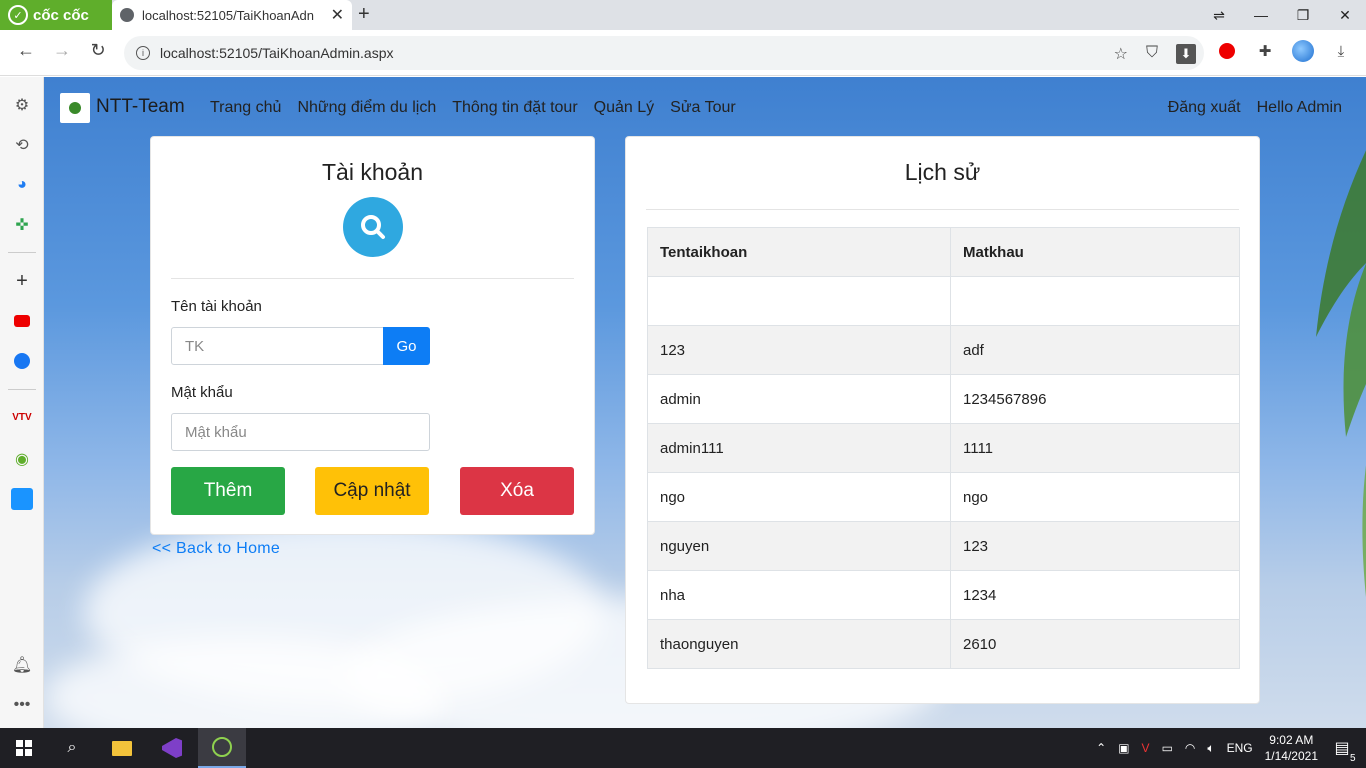 The width and height of the screenshot is (1366, 768). What do you see at coordinates (1121, 54) in the screenshot?
I see `bookmark-star-icon: ☆` at bounding box center [1121, 54].